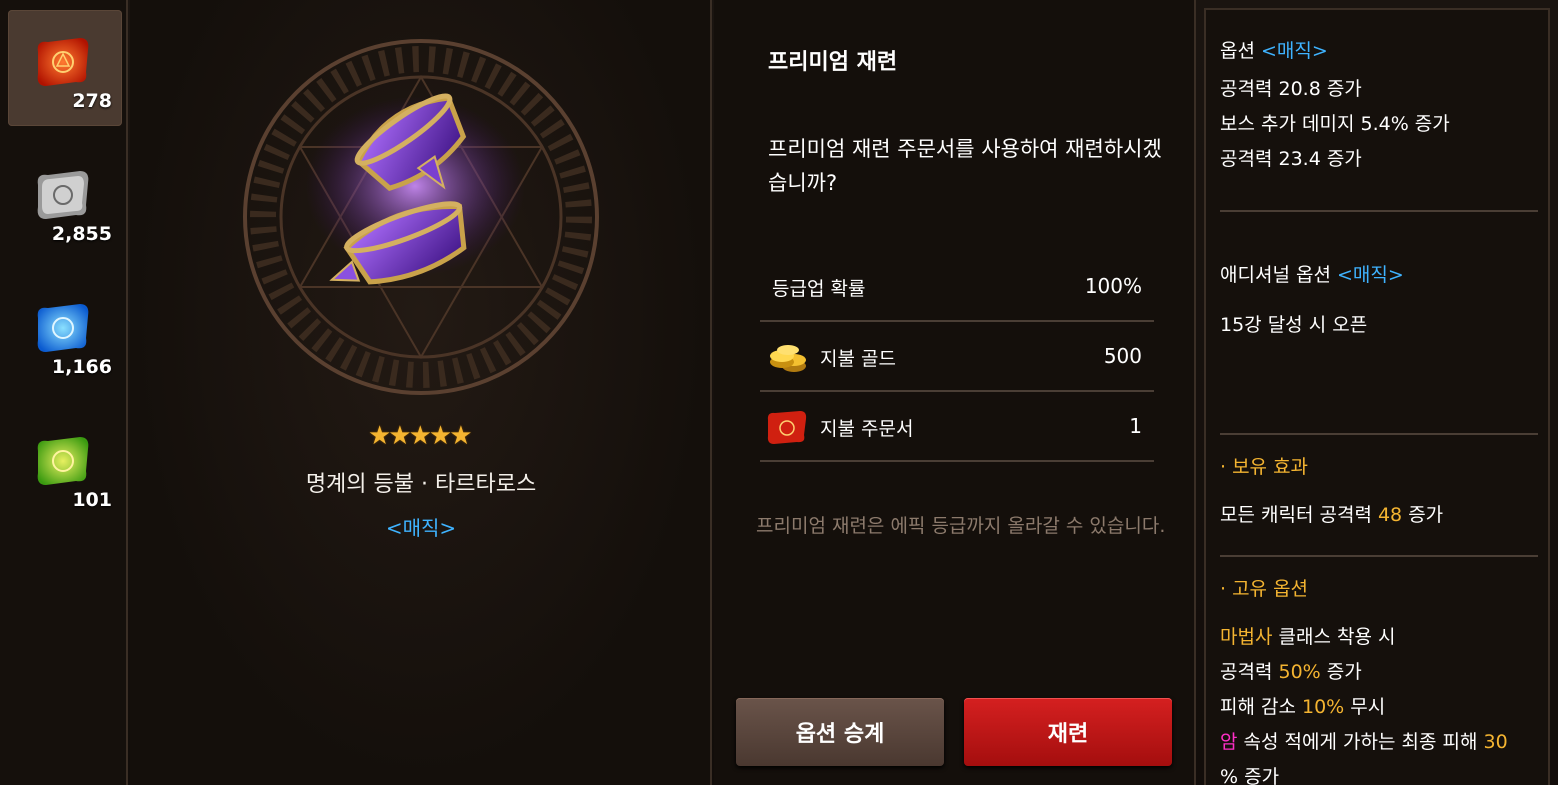  Describe the element at coordinates (833, 62) in the screenshot. I see `dialog-title: 프리미엄 재련` at that location.